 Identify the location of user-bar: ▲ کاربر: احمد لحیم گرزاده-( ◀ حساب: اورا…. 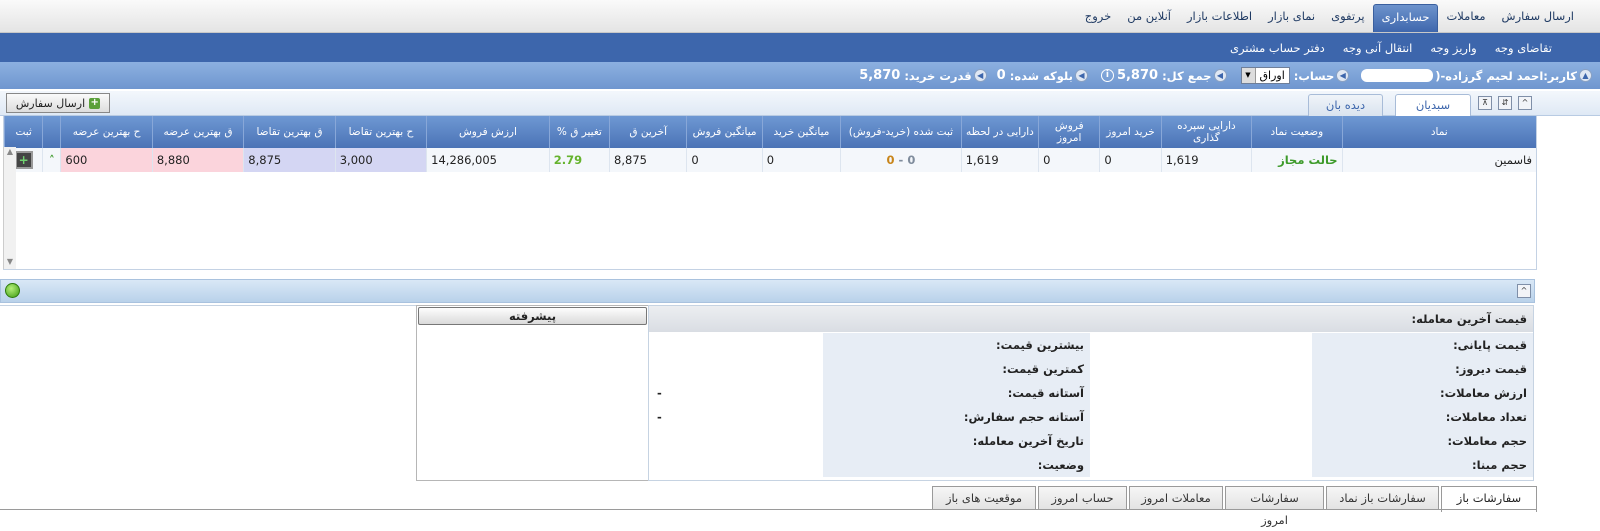
(800, 75).